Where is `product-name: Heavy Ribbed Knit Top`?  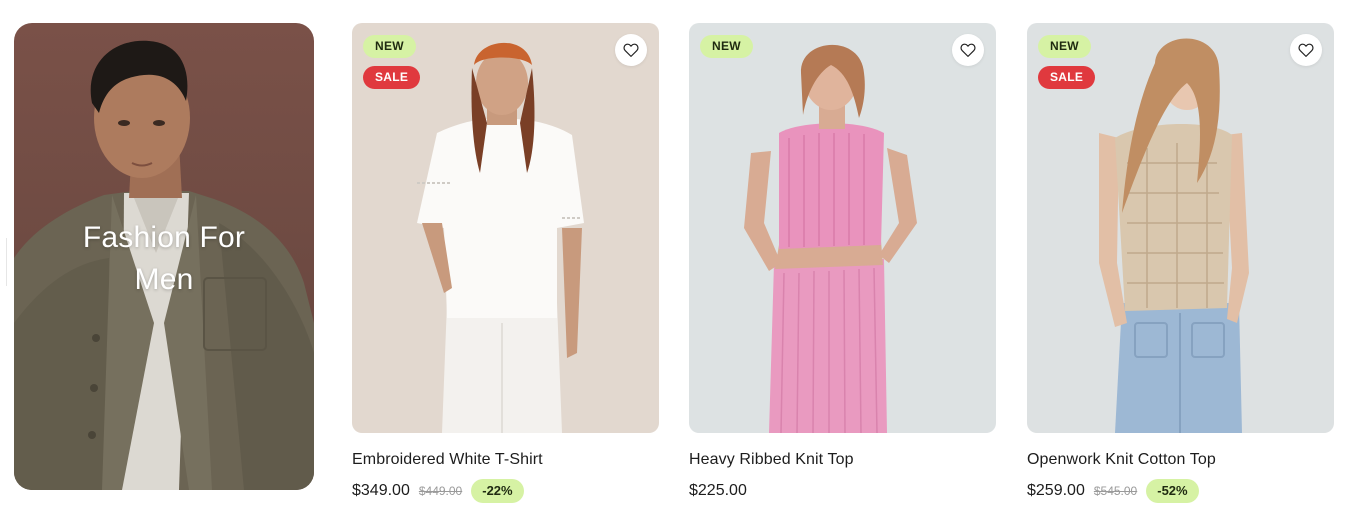
product-name: Heavy Ribbed Knit Top is located at coordinates (842, 460).